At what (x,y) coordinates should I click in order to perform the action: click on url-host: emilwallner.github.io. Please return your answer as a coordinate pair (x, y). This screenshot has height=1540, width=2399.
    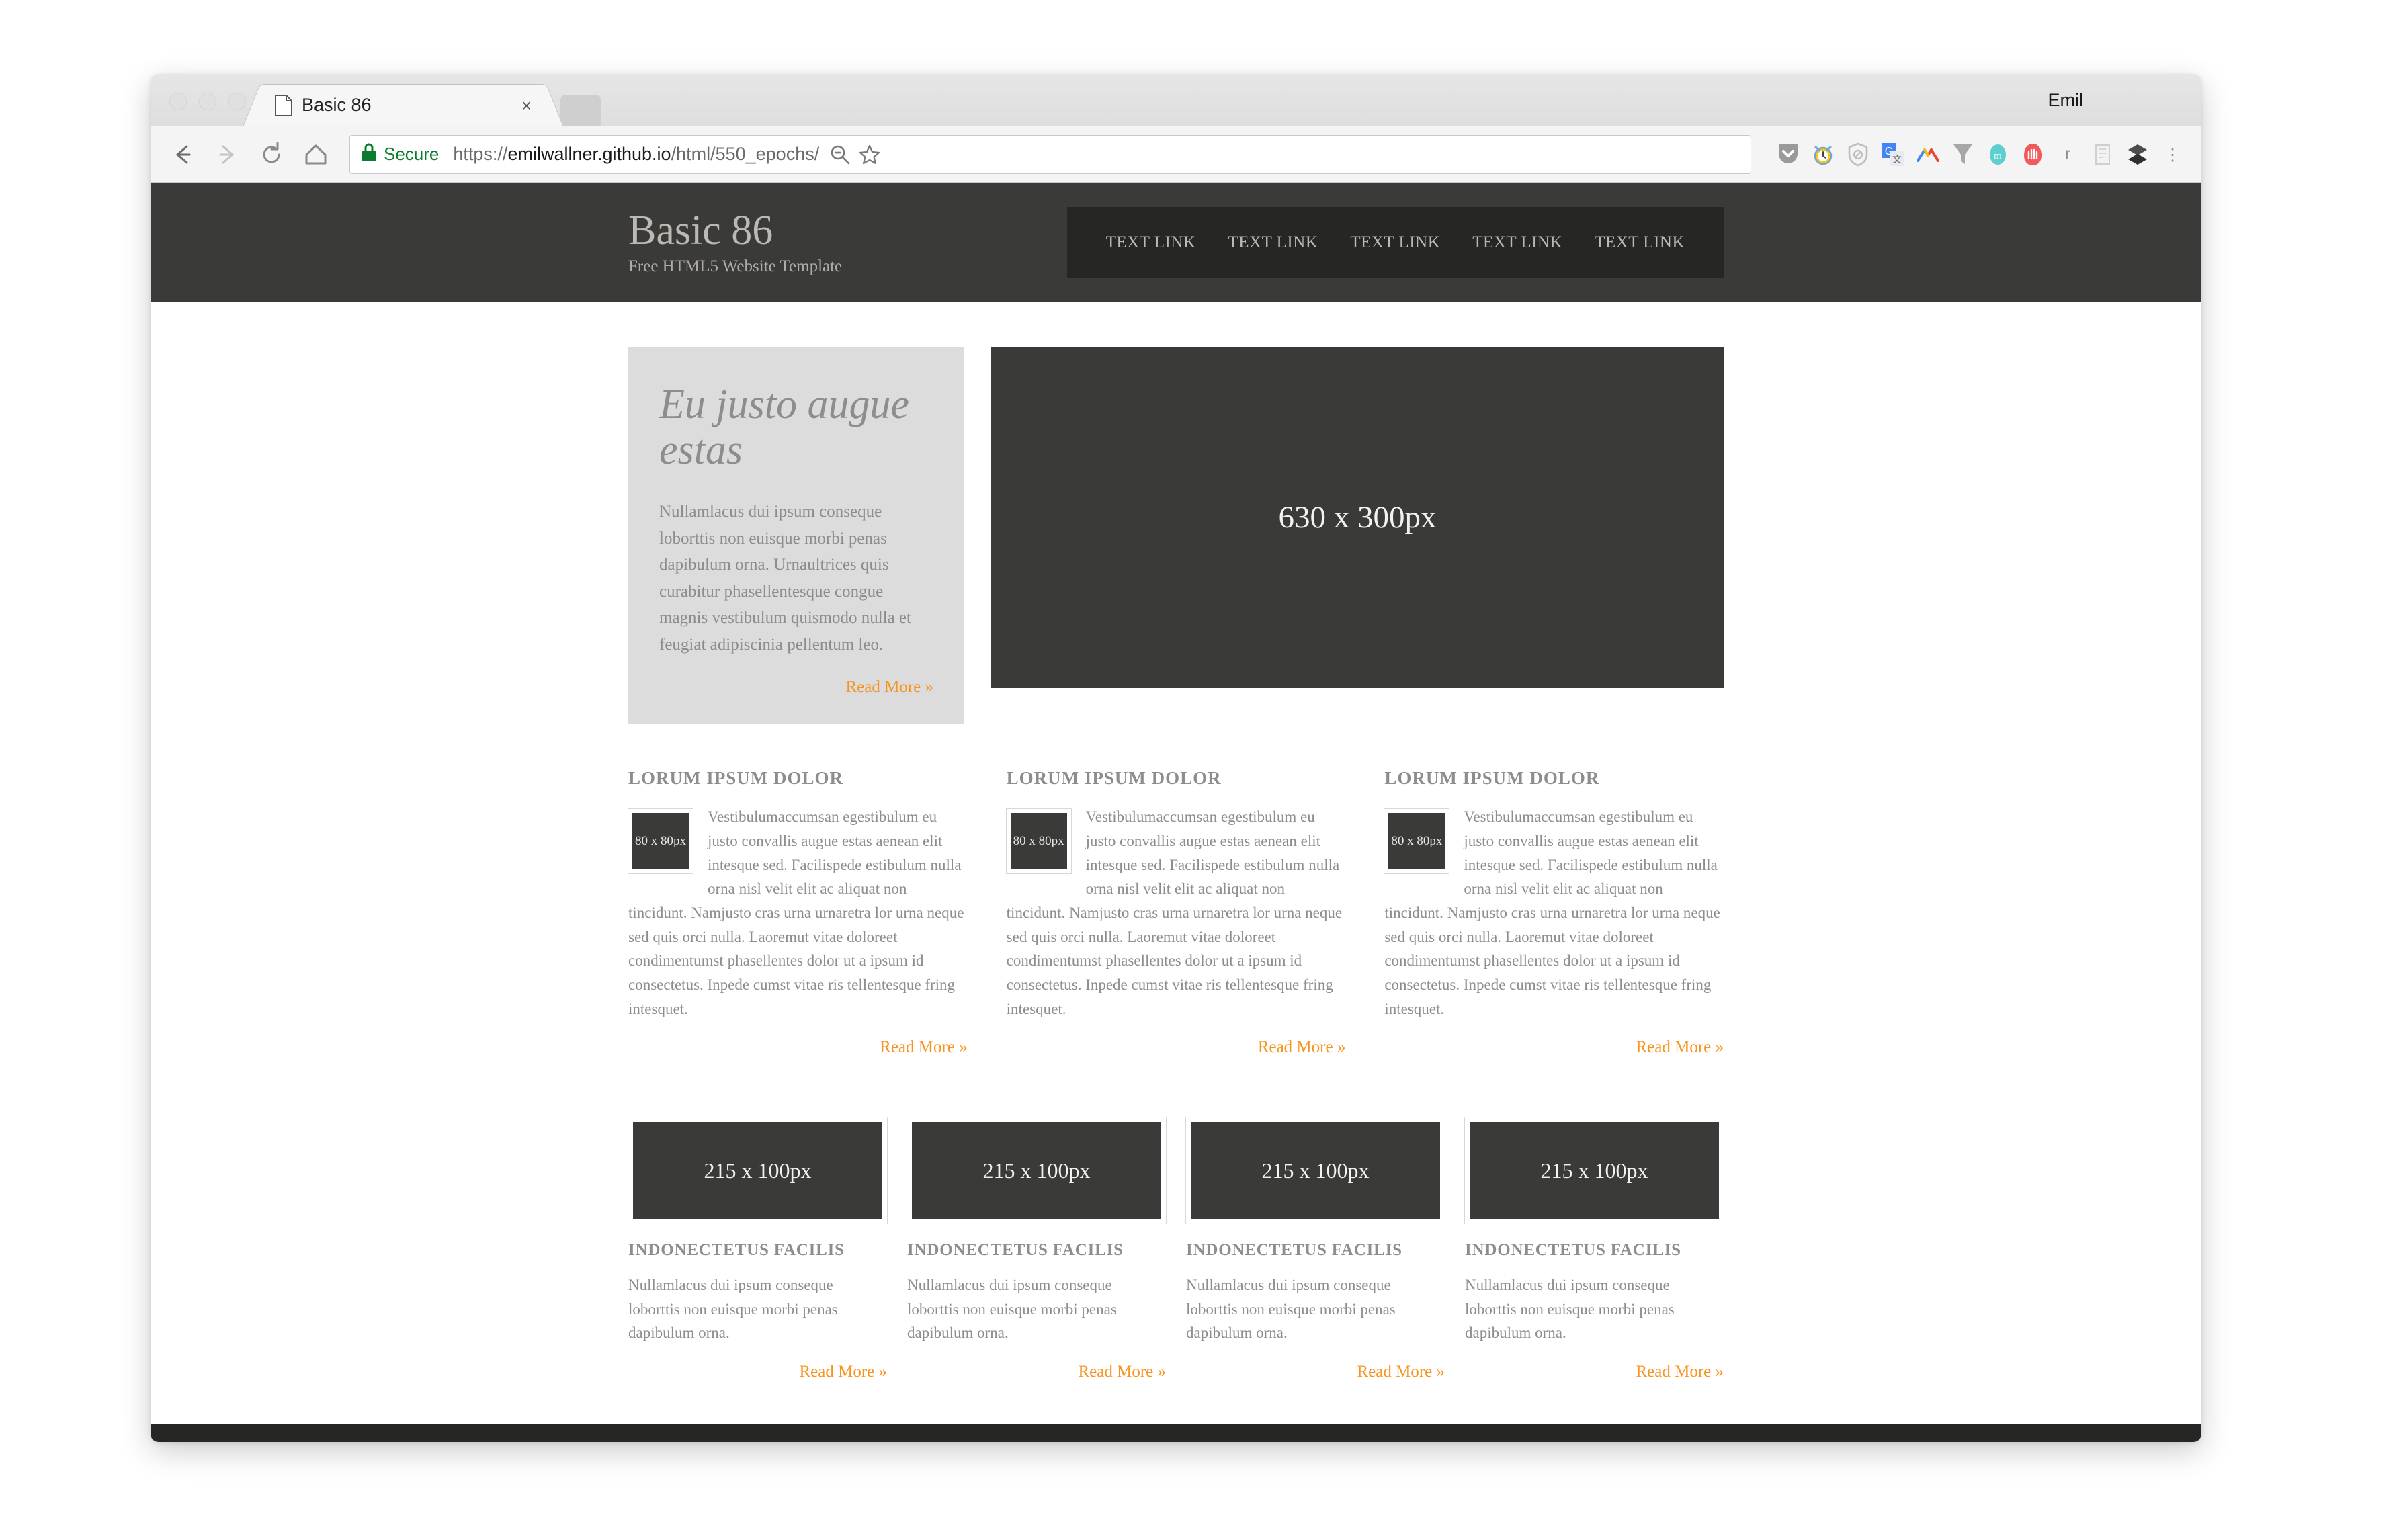
    Looking at the image, I should click on (589, 154).